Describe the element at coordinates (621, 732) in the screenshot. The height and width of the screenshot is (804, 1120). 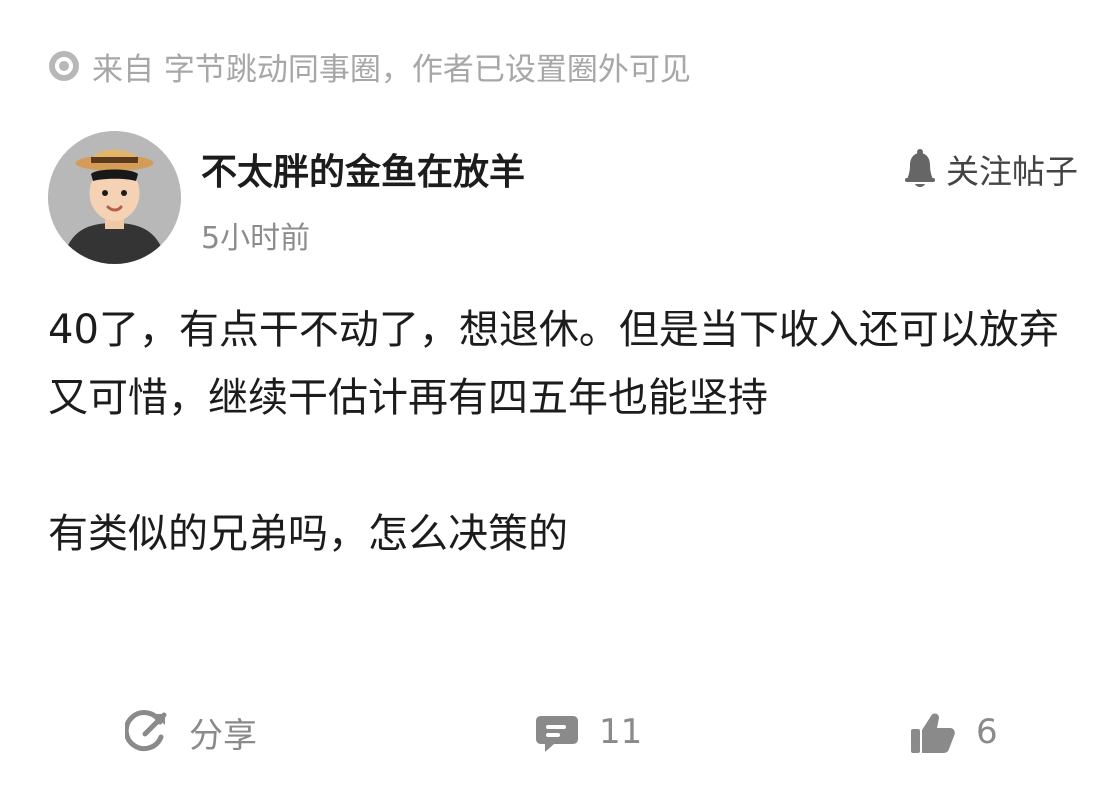
I see `comment-count: 11` at that location.